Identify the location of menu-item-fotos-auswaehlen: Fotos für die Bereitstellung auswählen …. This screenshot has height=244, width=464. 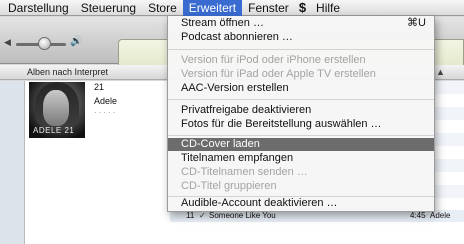
(301, 124).